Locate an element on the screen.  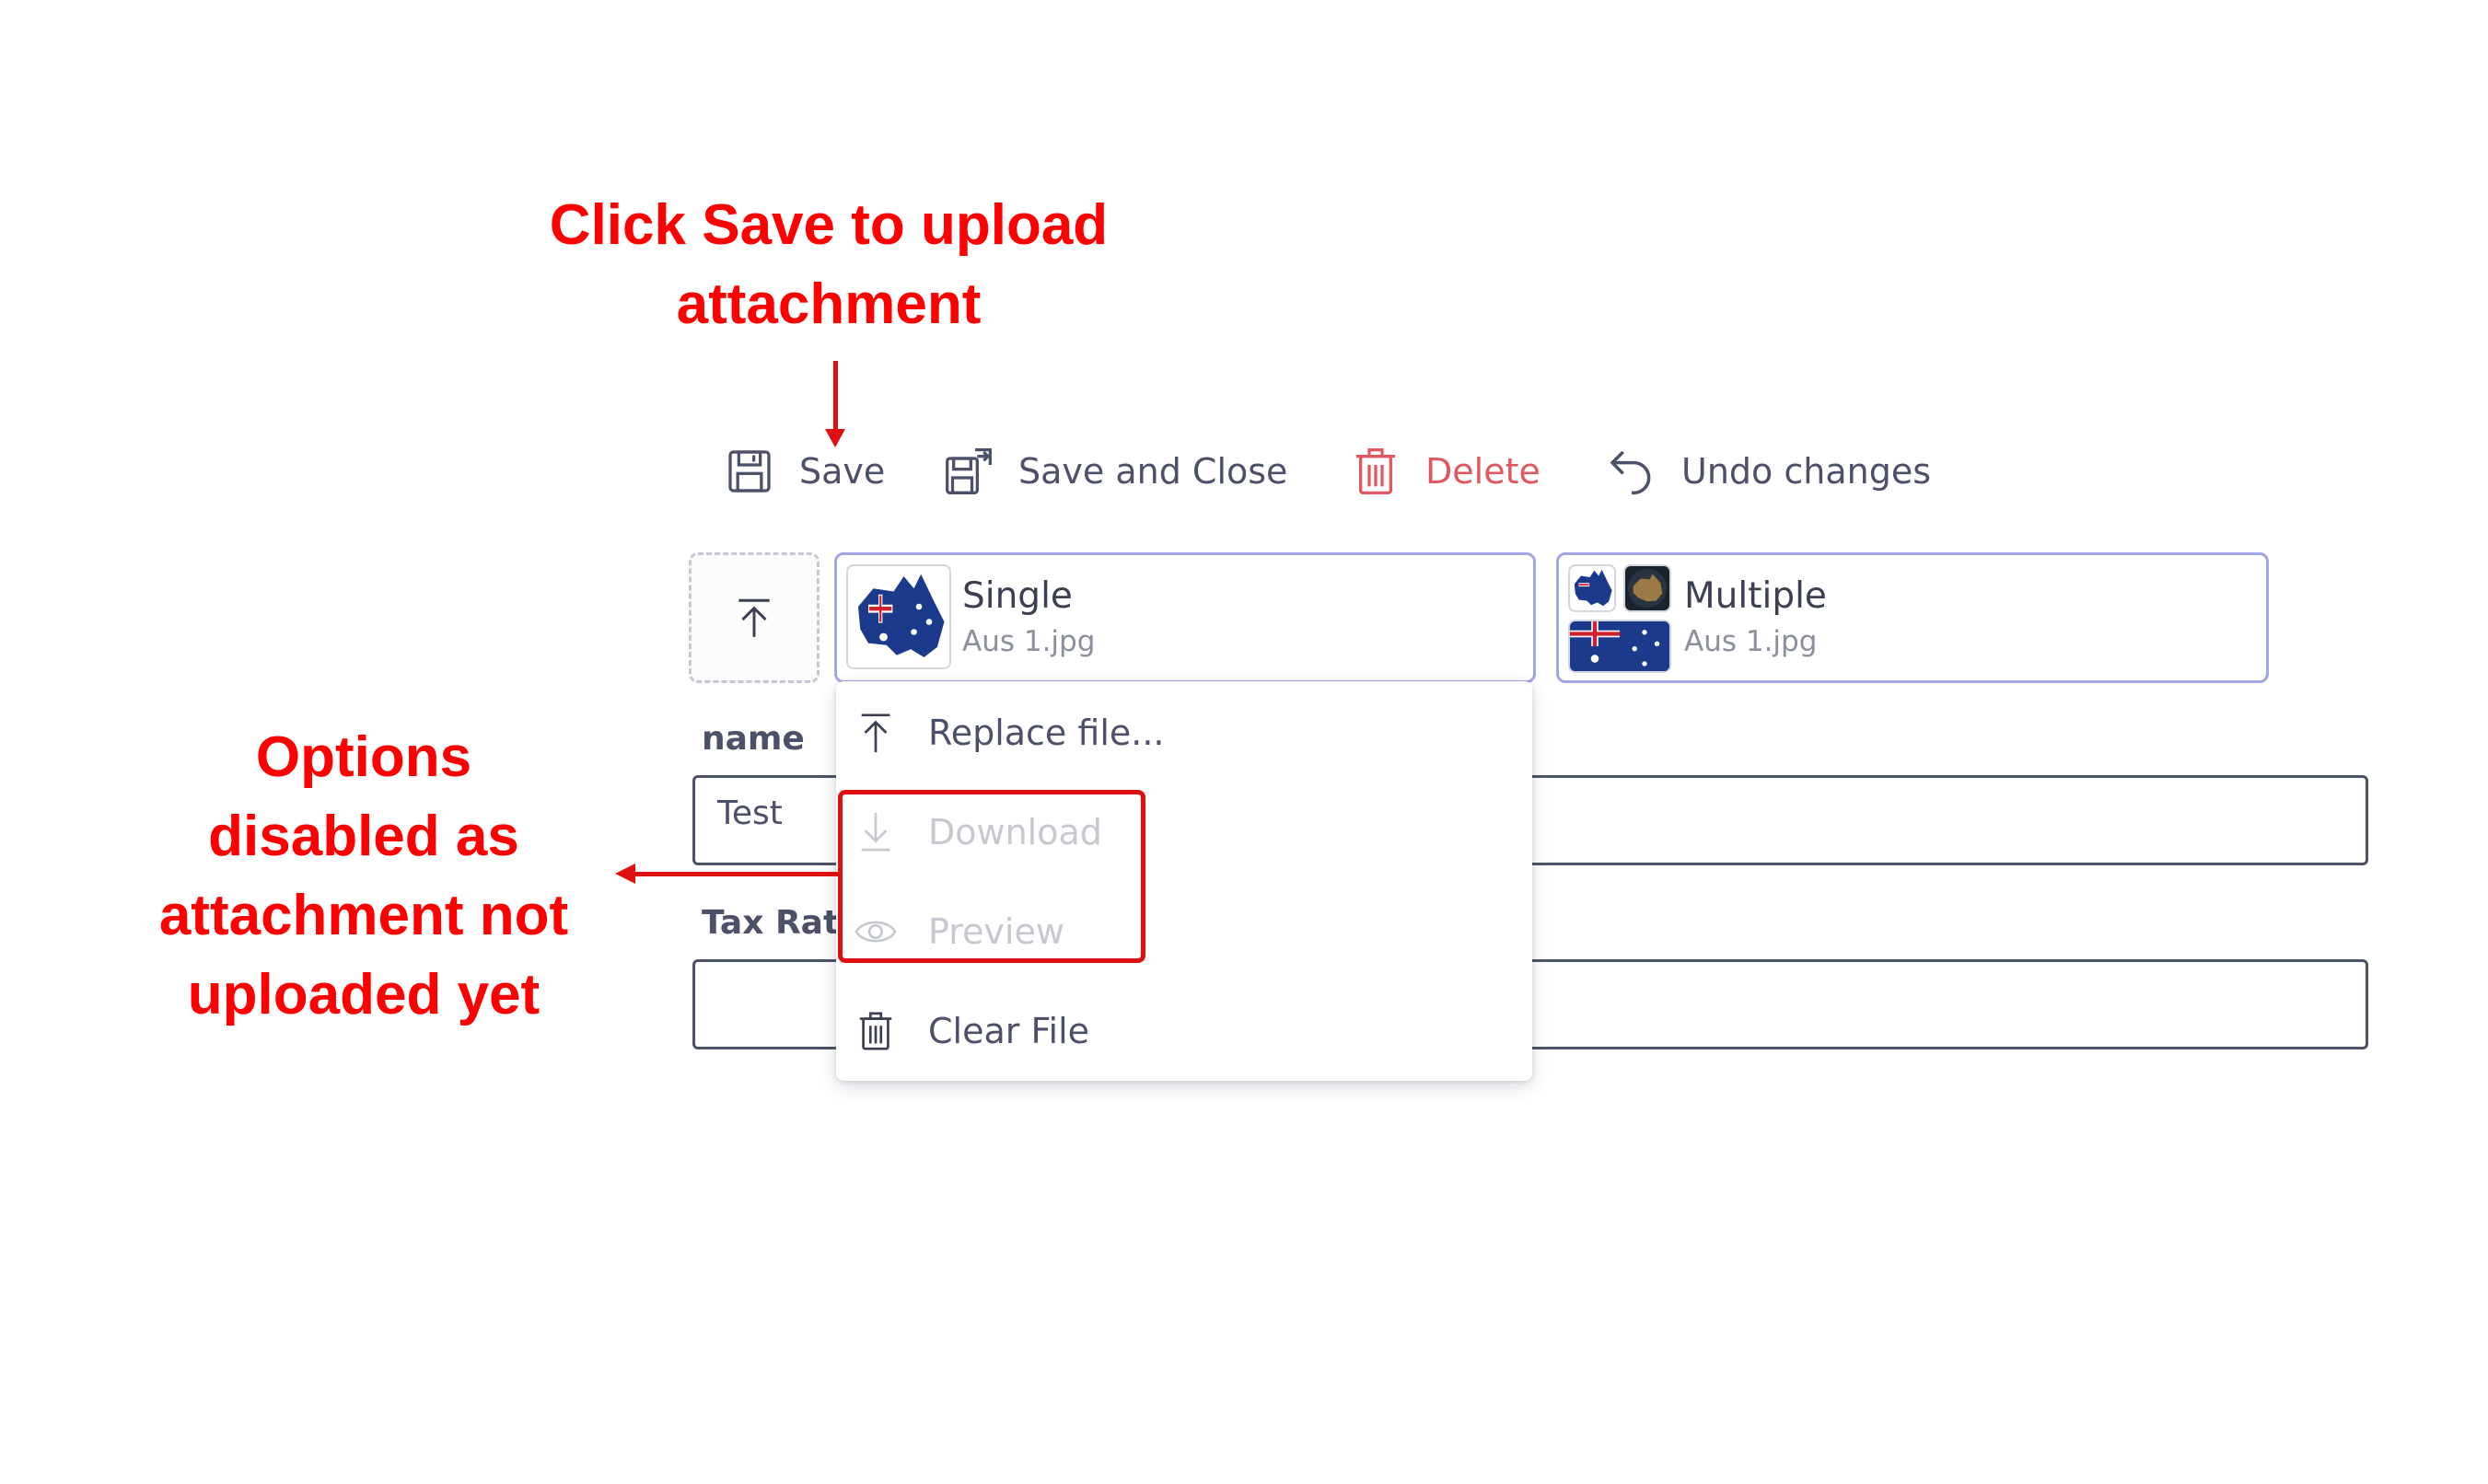
disabled-options-highlight is located at coordinates (991, 876).